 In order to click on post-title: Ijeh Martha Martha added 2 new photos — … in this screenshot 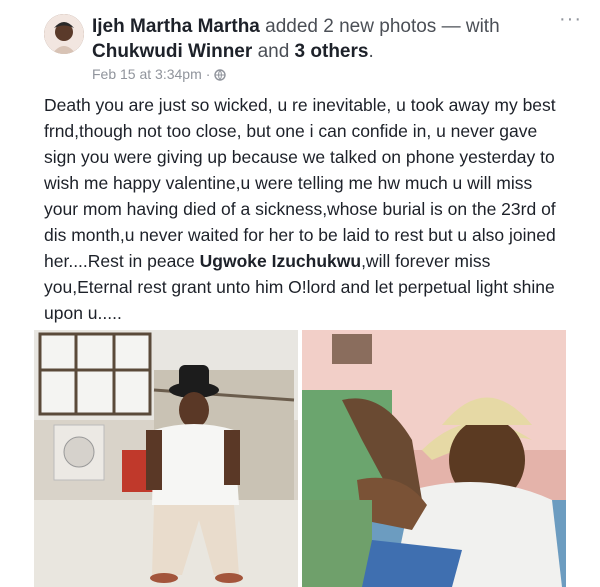, I will do `click(312, 39)`.